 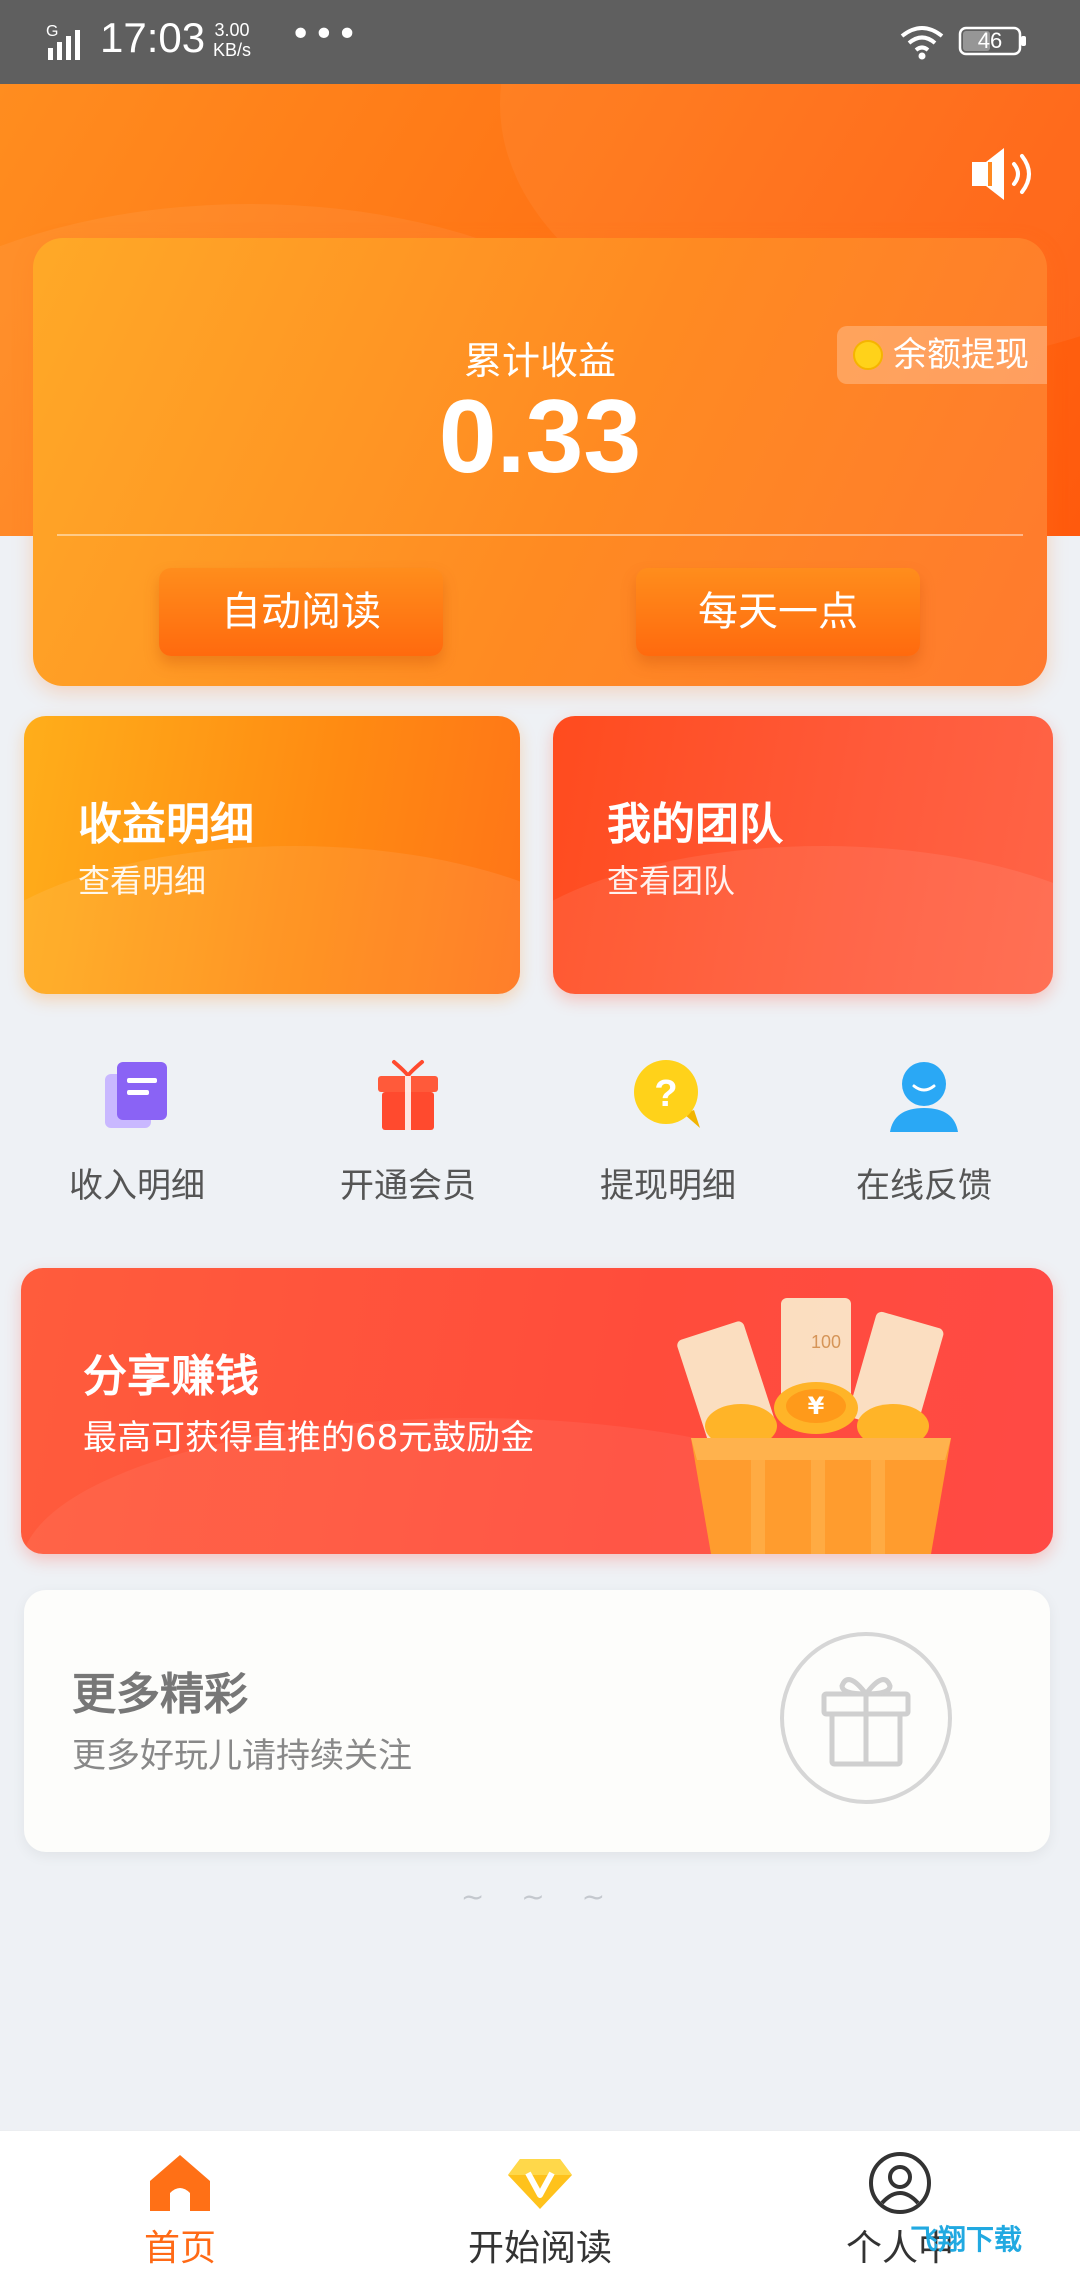 I want to click on shortcut-label: 收入明细, so click(x=137, y=1186).